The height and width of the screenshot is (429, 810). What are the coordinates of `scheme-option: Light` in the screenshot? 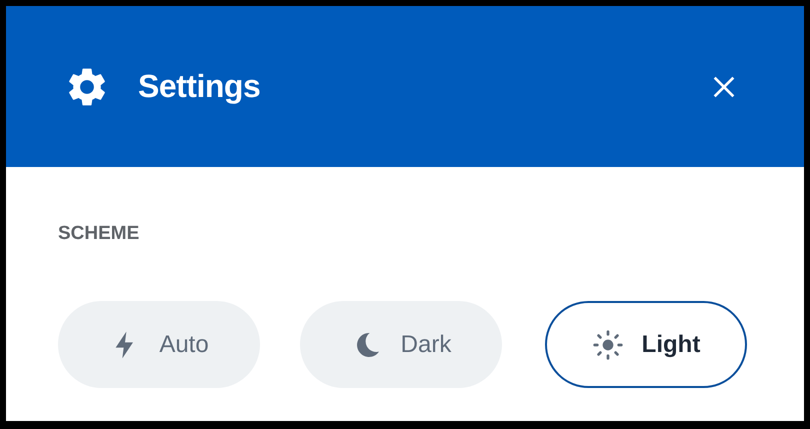 It's located at (646, 344).